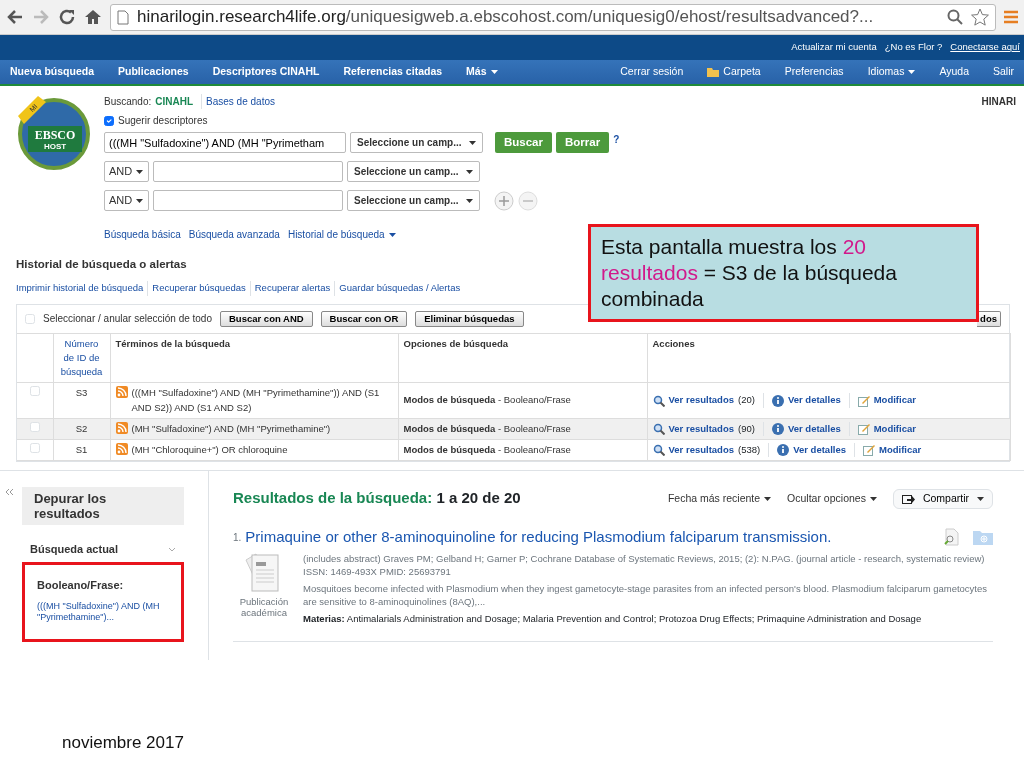 The image size is (1024, 768). I want to click on institution-name: HINARI, so click(998, 102).